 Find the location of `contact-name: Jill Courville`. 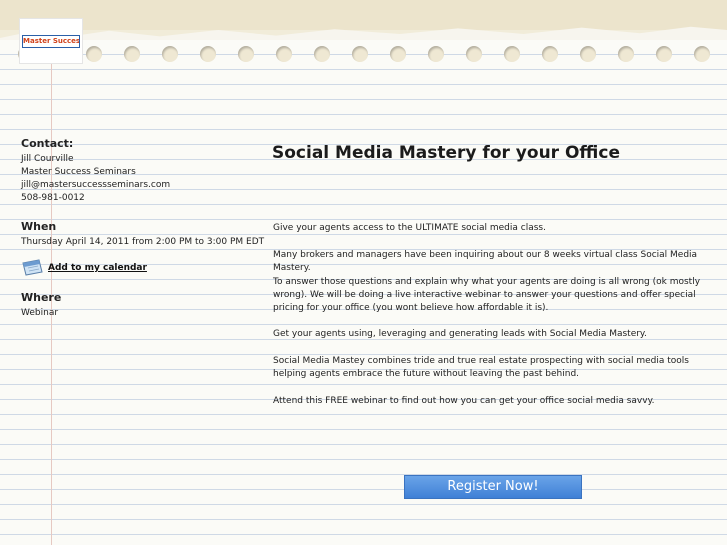

contact-name: Jill Courville is located at coordinates (47, 159).